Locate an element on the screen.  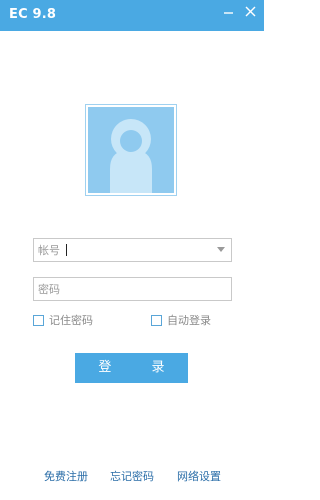
minimize-button is located at coordinates (229, 12).